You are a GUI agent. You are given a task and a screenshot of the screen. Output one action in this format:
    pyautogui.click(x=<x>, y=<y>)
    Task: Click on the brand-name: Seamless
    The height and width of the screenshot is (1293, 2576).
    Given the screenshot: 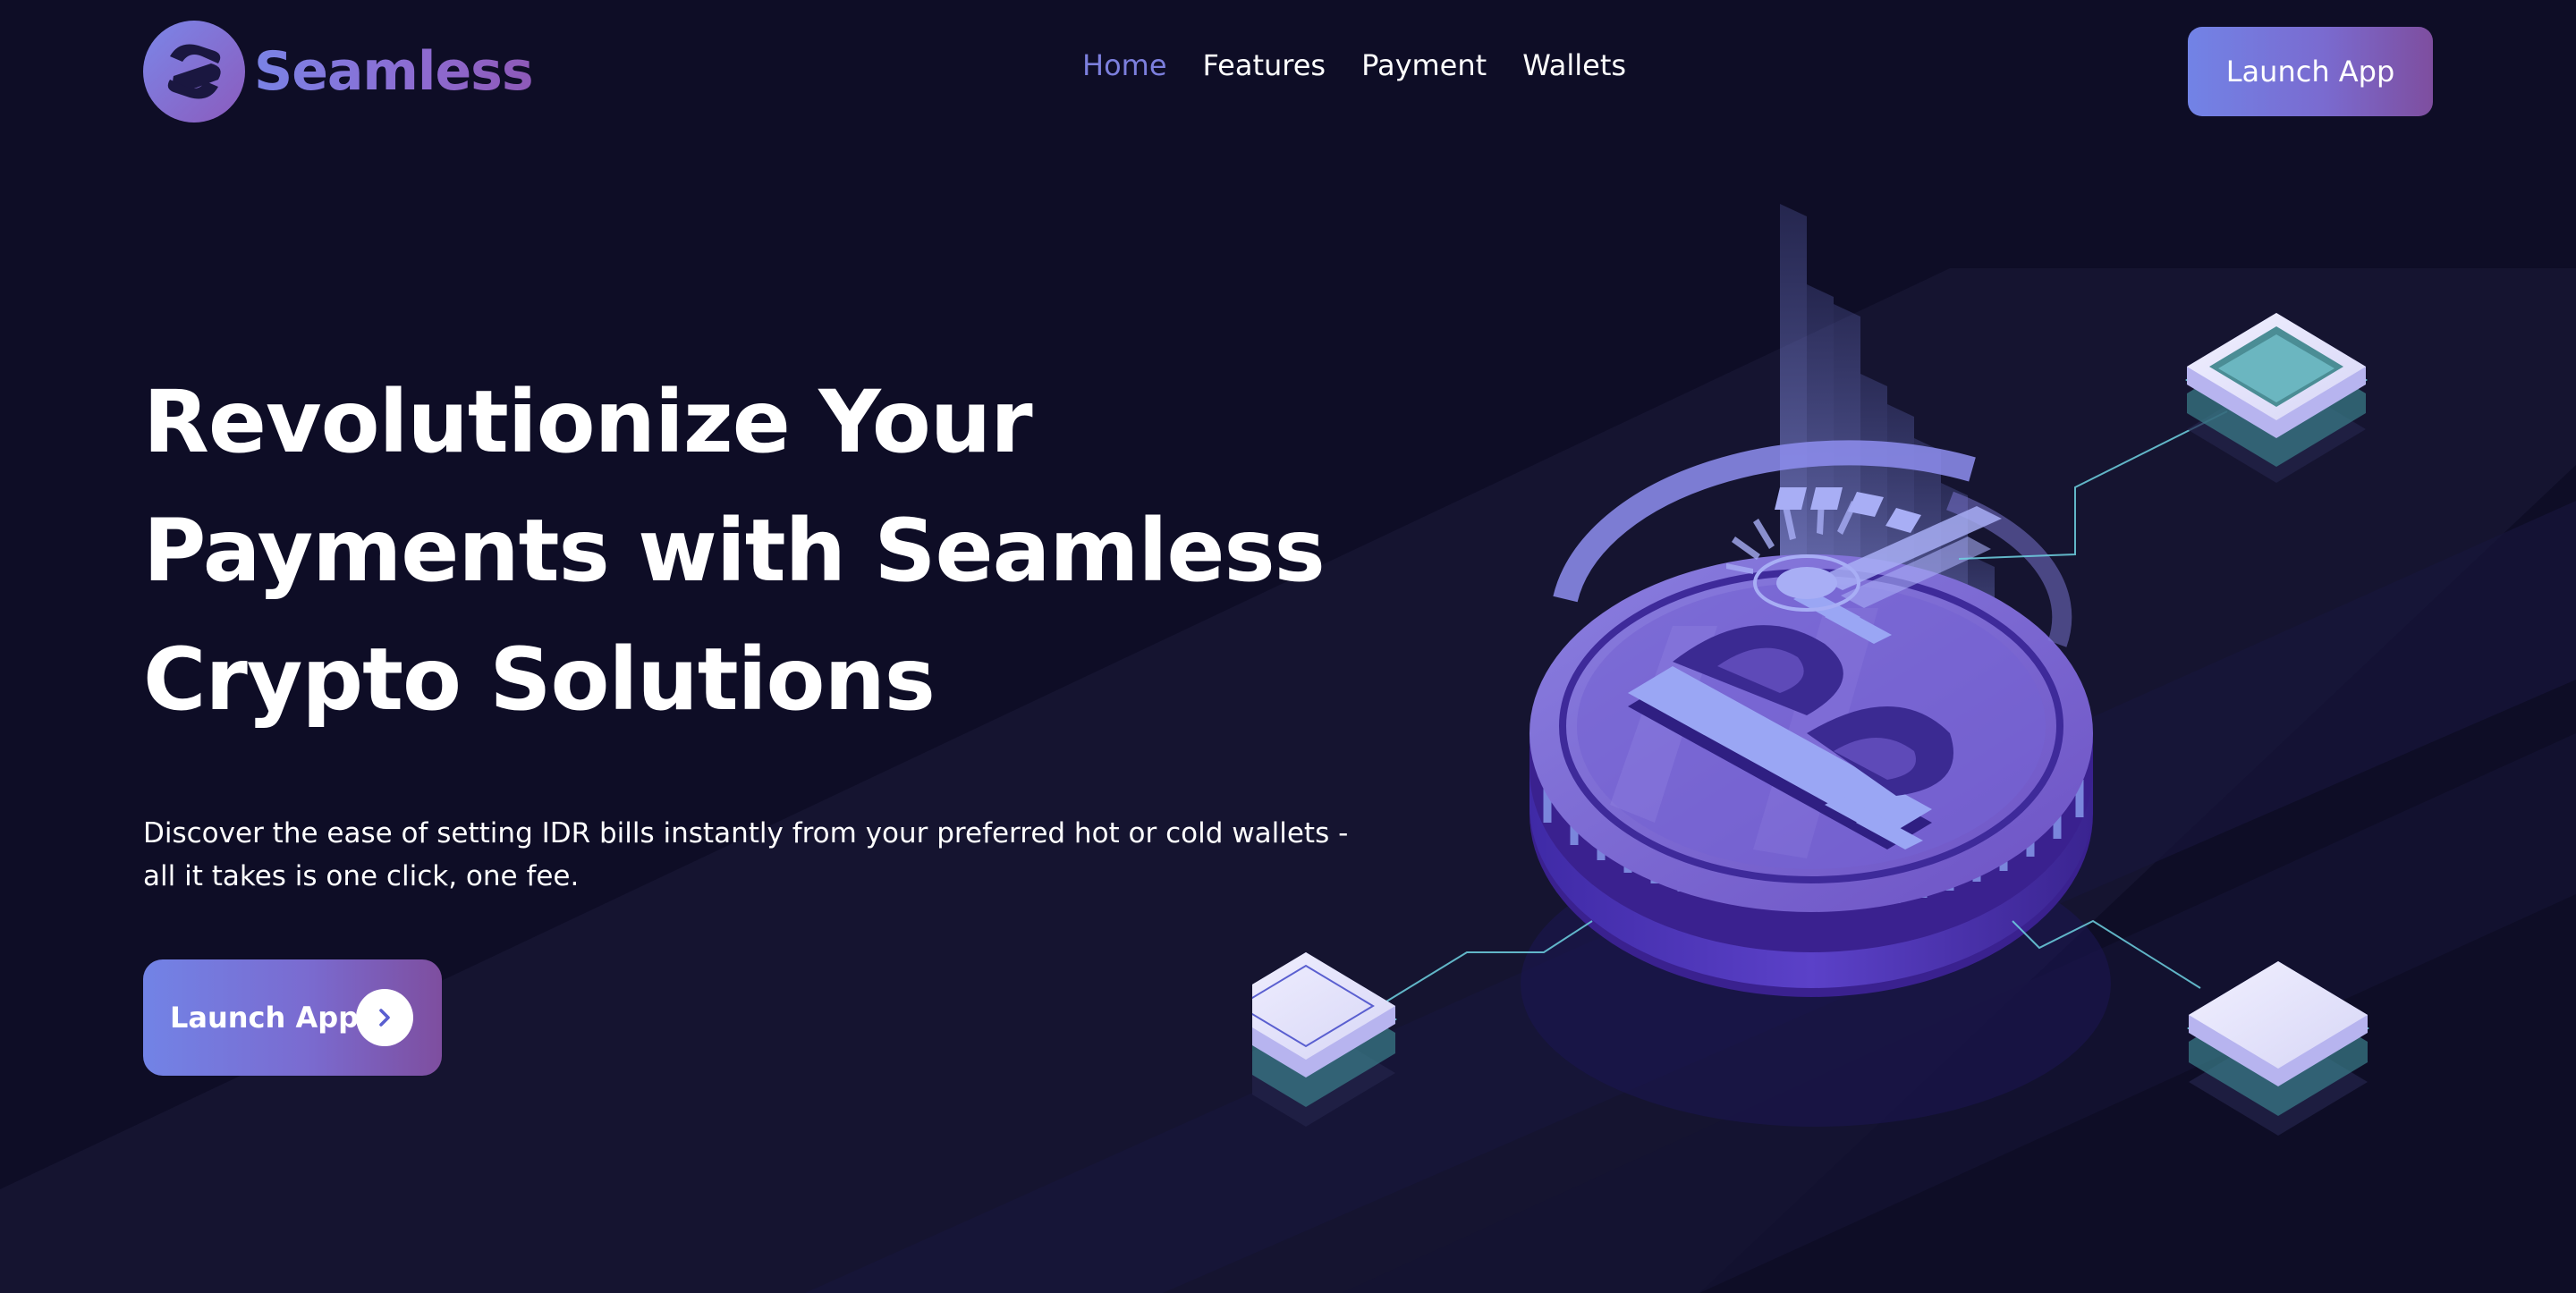 What is the action you would take?
    pyautogui.click(x=394, y=72)
    